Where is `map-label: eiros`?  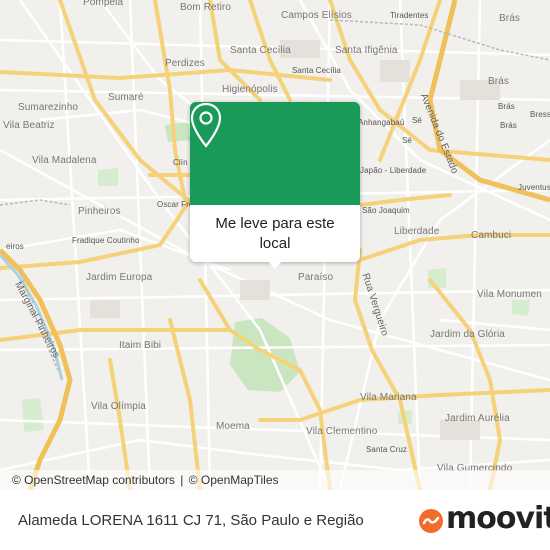
map-label: eiros is located at coordinates (15, 246).